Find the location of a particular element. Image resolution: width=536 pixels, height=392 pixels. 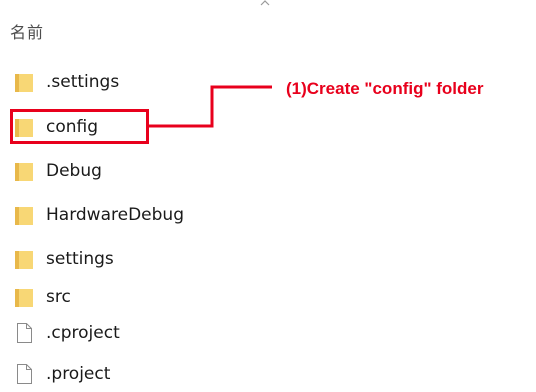

annotation-label: (1)Create "config" folder is located at coordinates (385, 88).